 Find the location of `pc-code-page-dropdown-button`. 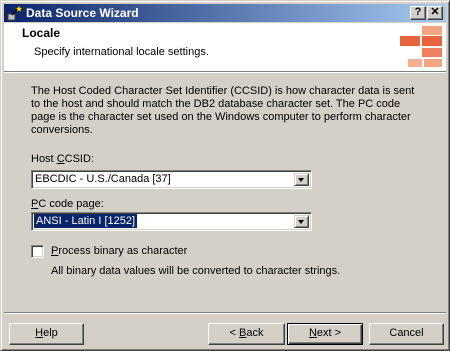

pc-code-page-dropdown-button is located at coordinates (301, 221).